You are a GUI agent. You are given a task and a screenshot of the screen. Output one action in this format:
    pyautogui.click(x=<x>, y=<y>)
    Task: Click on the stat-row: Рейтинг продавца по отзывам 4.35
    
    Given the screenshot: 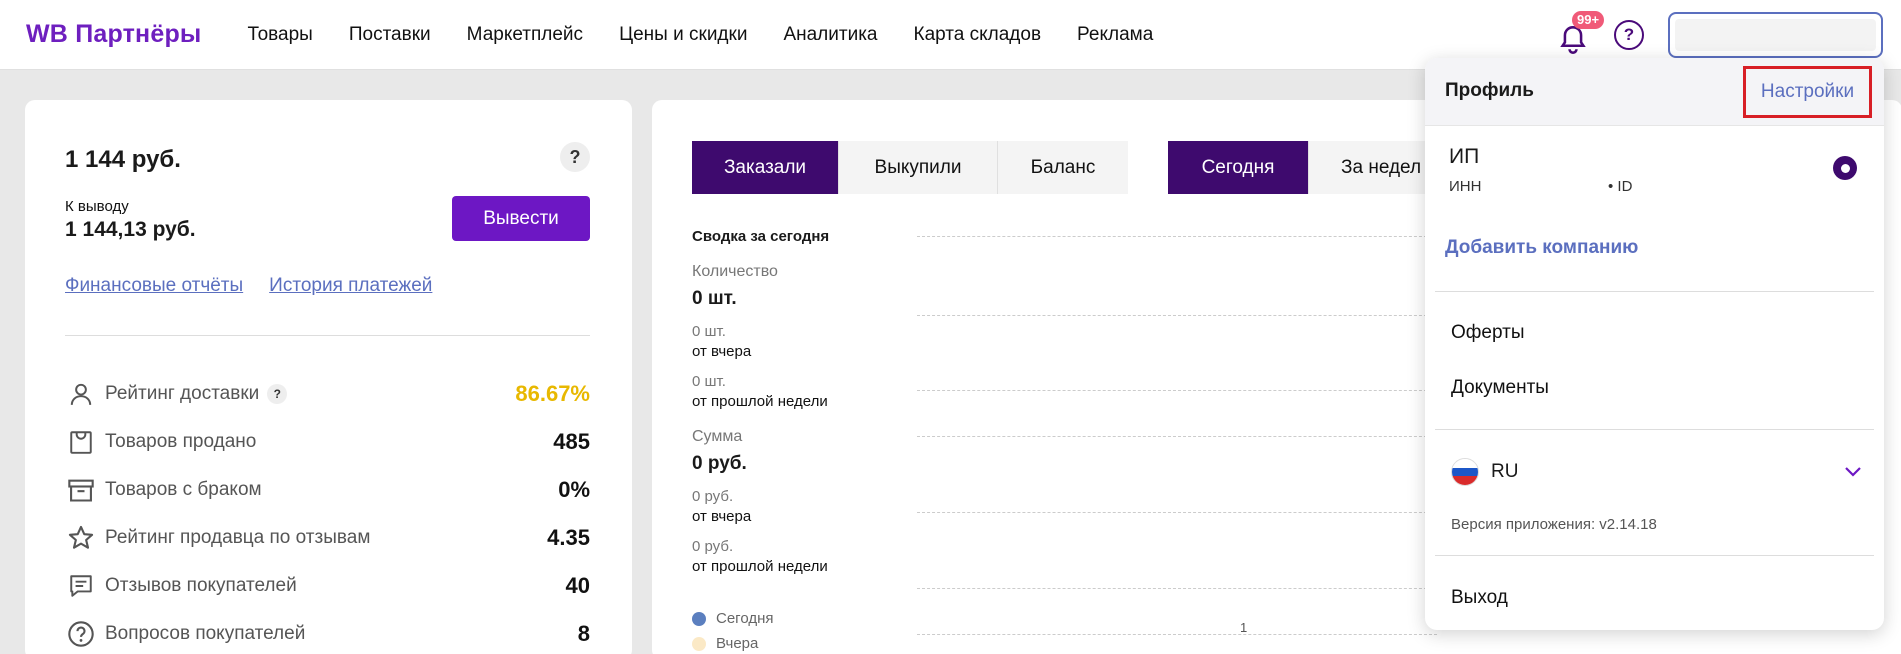 What is the action you would take?
    pyautogui.click(x=327, y=538)
    